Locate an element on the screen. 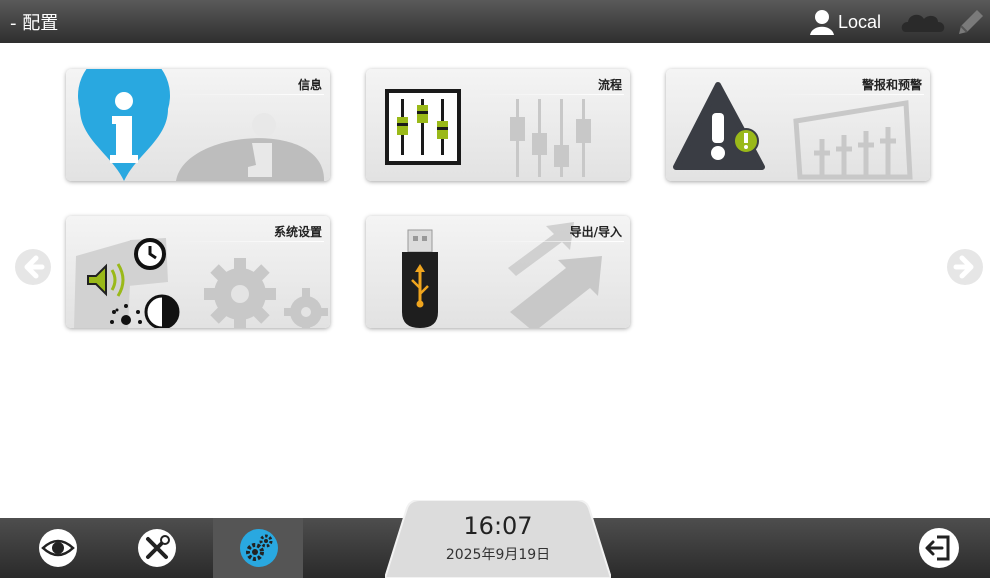 The height and width of the screenshot is (578, 990). tools-icon is located at coordinates (157, 548).